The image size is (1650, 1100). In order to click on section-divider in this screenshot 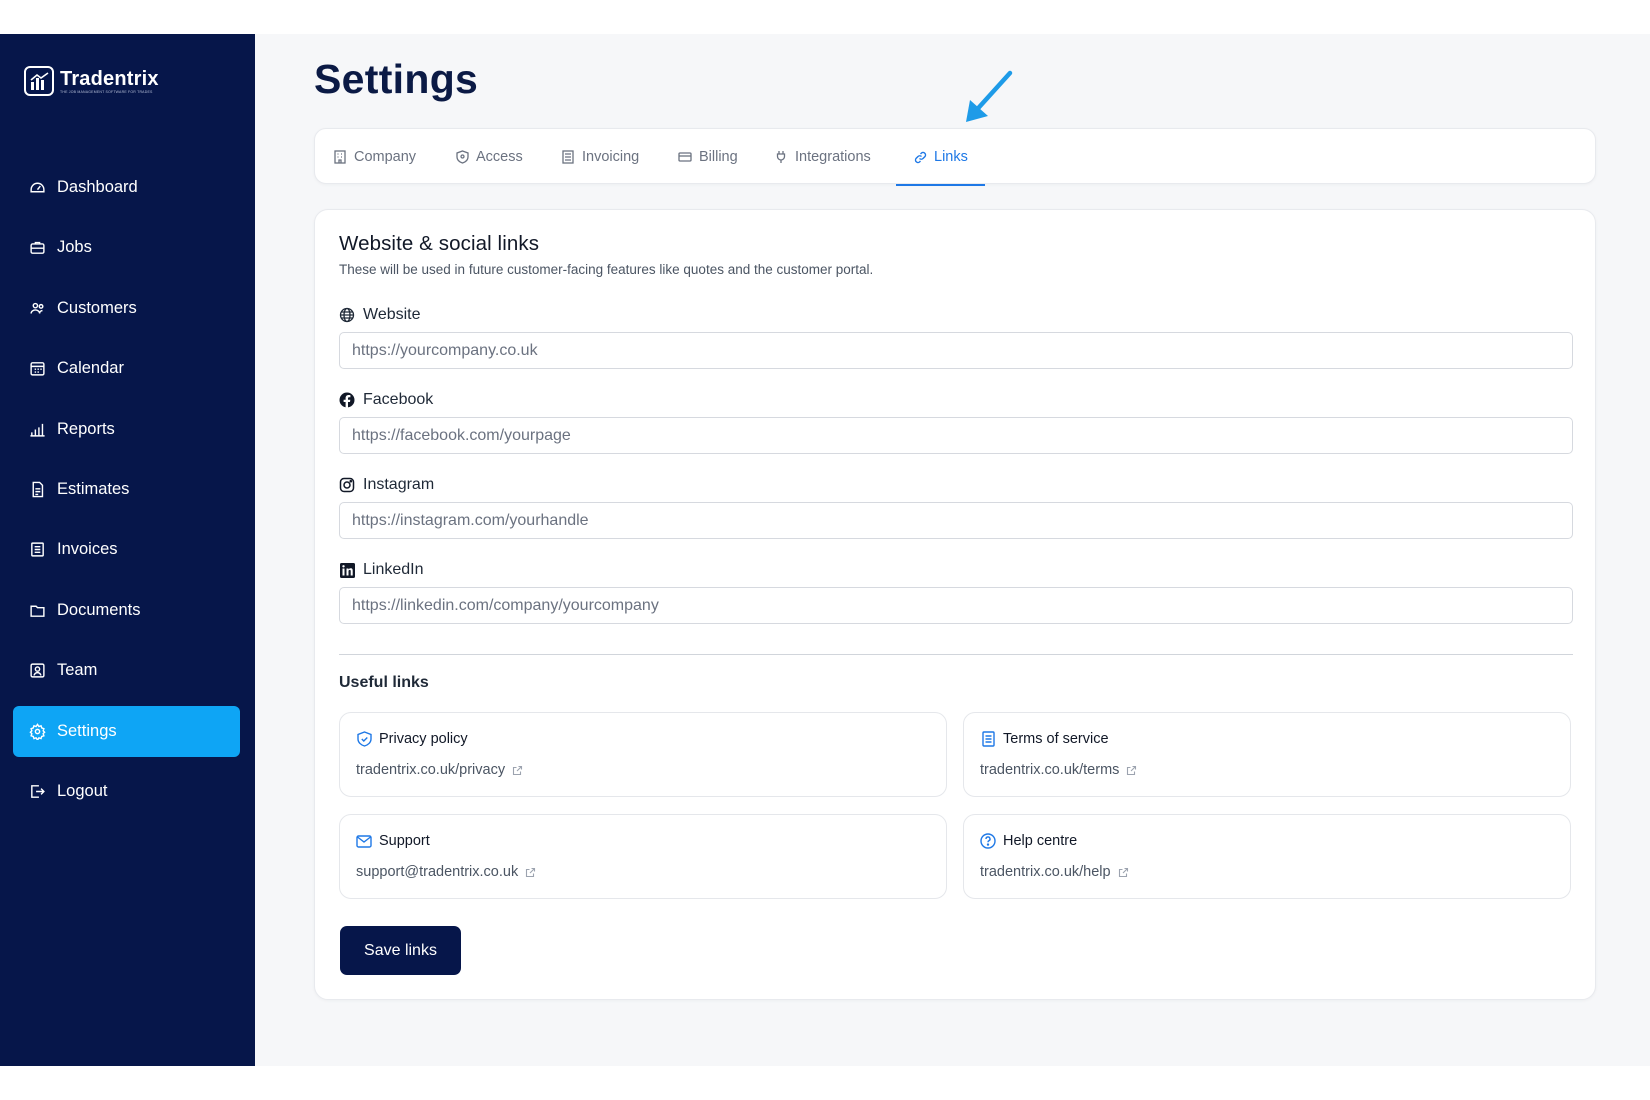, I will do `click(956, 654)`.